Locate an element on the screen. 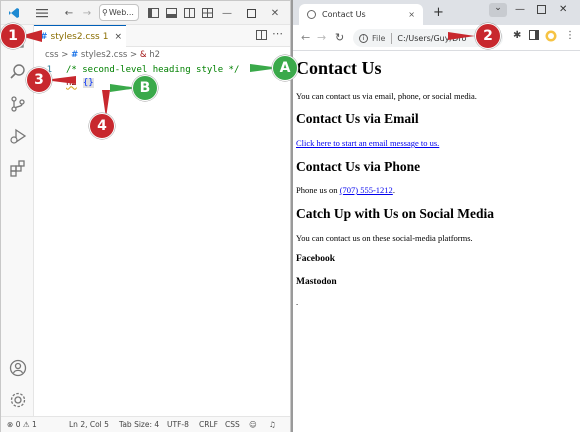 The height and width of the screenshot is (432, 580). tab-problem-count: 1 is located at coordinates (105, 36).